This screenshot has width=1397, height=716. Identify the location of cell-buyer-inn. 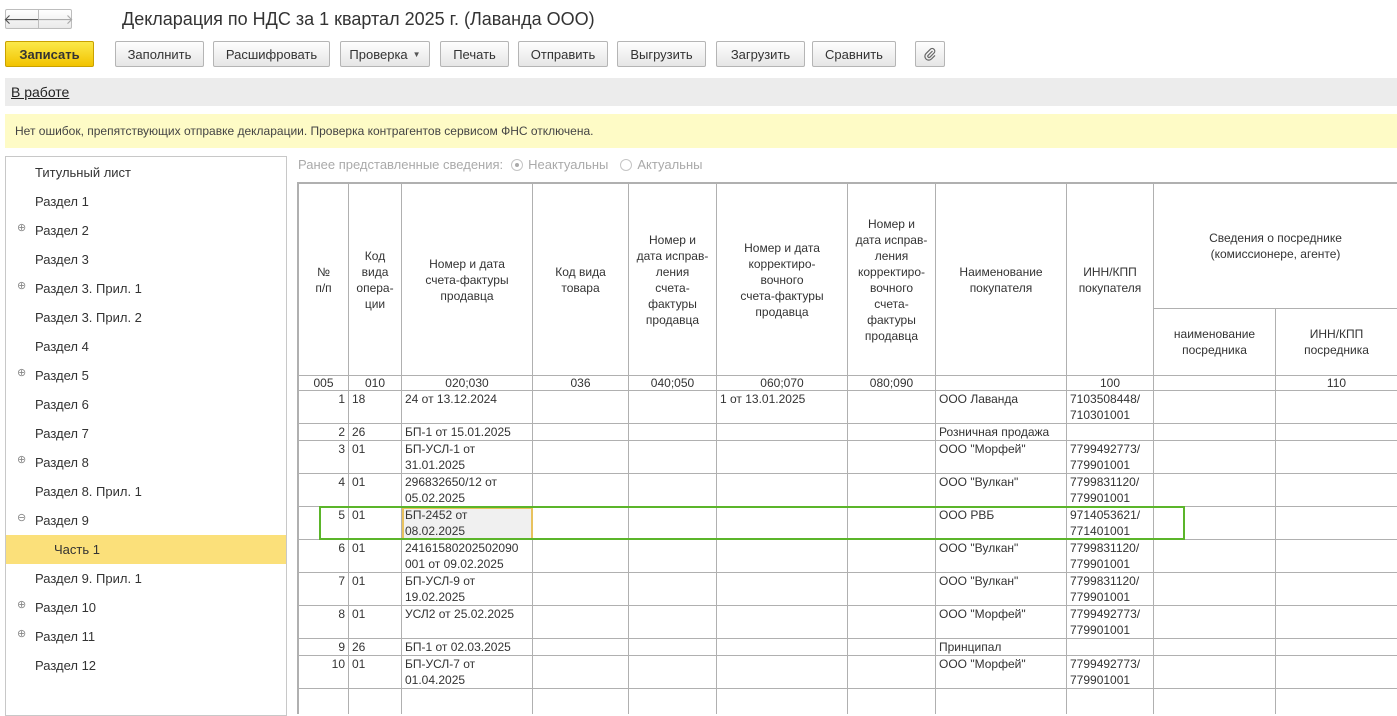
(1110, 432).